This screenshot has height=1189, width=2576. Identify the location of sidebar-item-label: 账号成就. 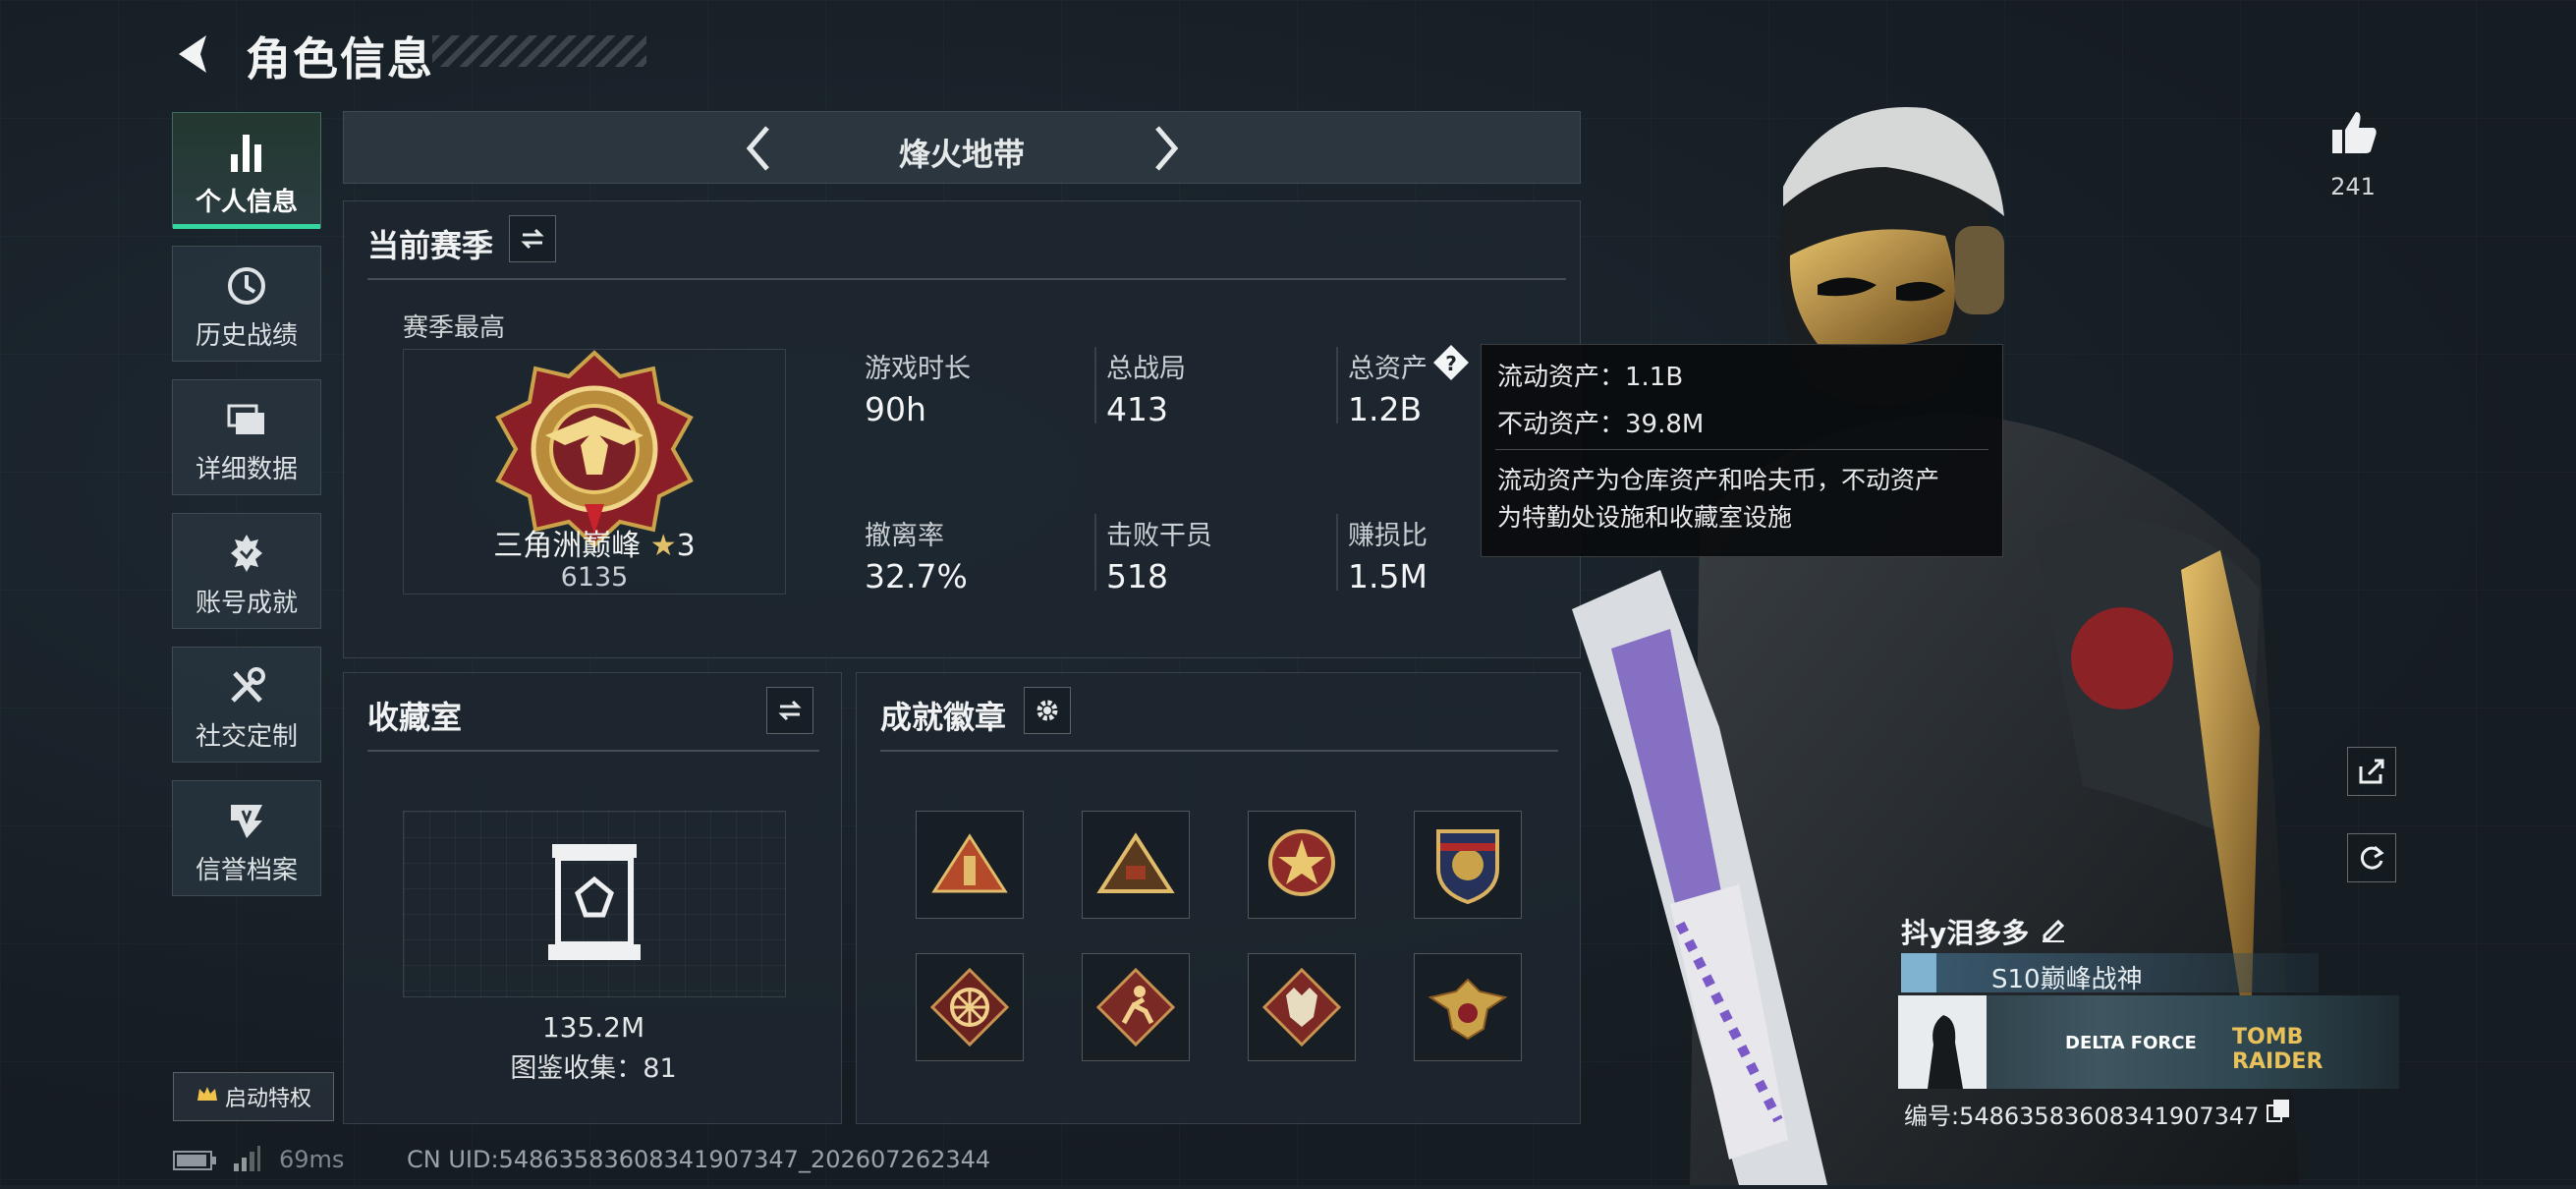
(246, 603).